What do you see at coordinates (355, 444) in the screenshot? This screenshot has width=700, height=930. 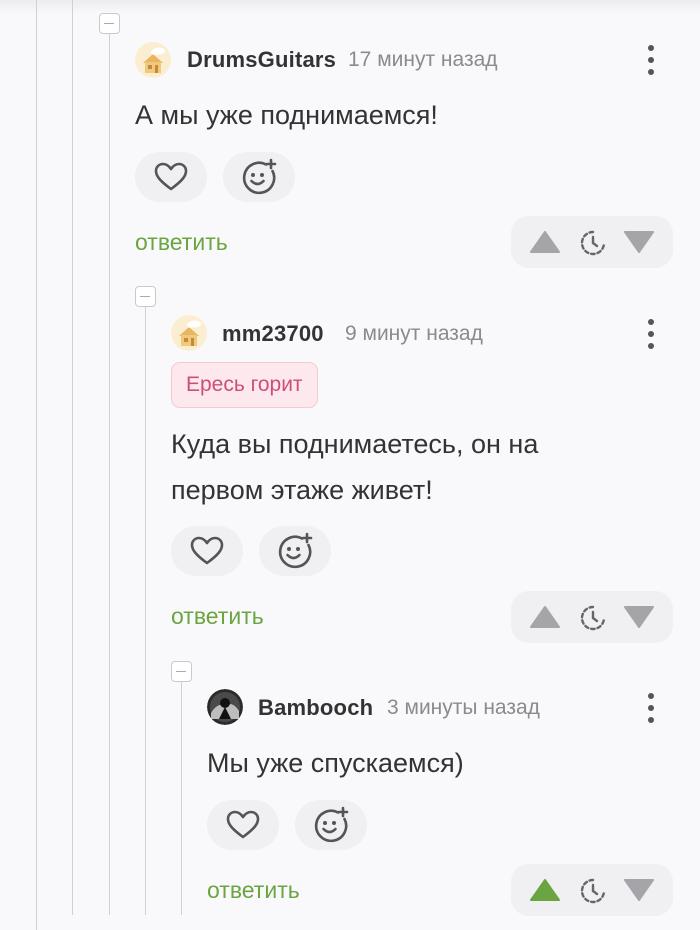 I see `comment-text-line: Куда вы поднимаетесь, он на` at bounding box center [355, 444].